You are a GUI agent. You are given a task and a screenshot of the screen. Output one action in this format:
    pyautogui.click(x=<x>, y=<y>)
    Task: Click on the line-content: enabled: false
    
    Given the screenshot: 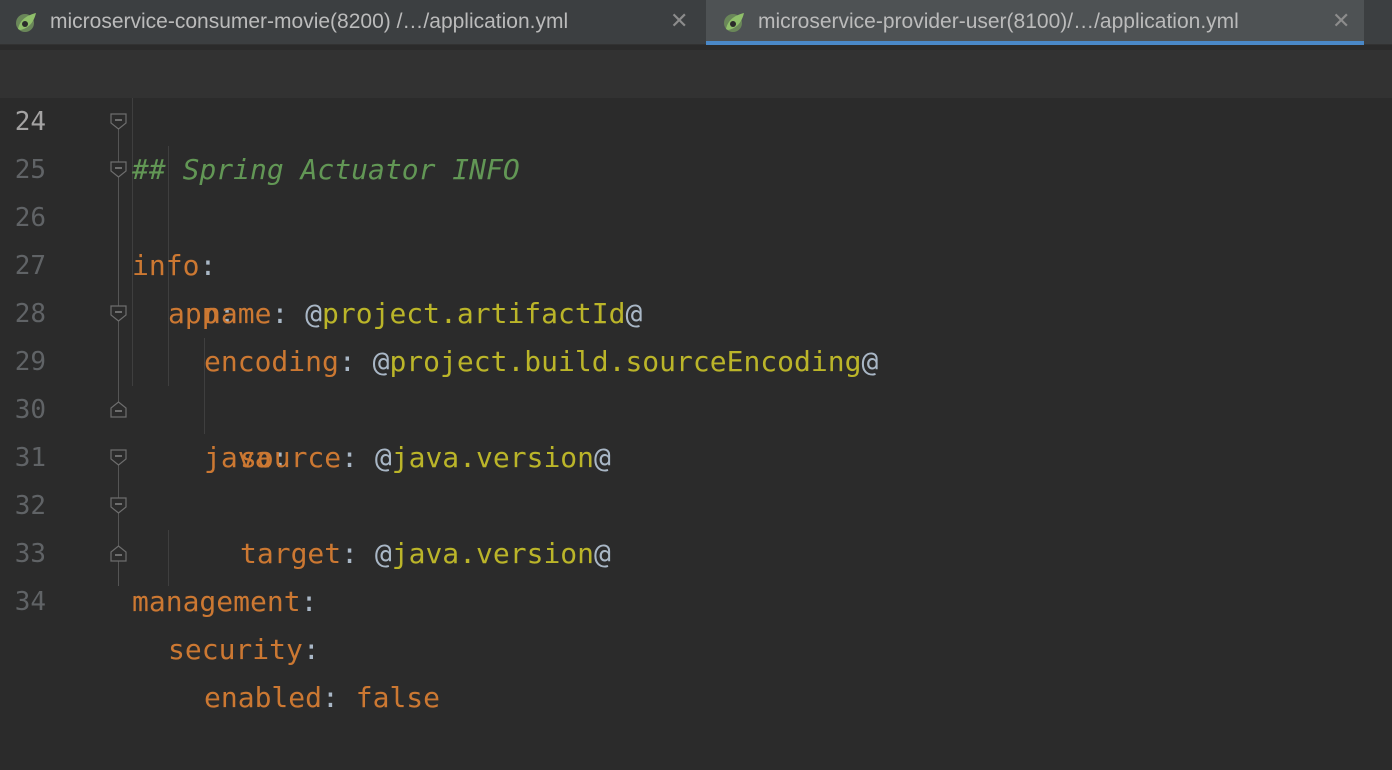 What is the action you would take?
    pyautogui.click(x=322, y=698)
    